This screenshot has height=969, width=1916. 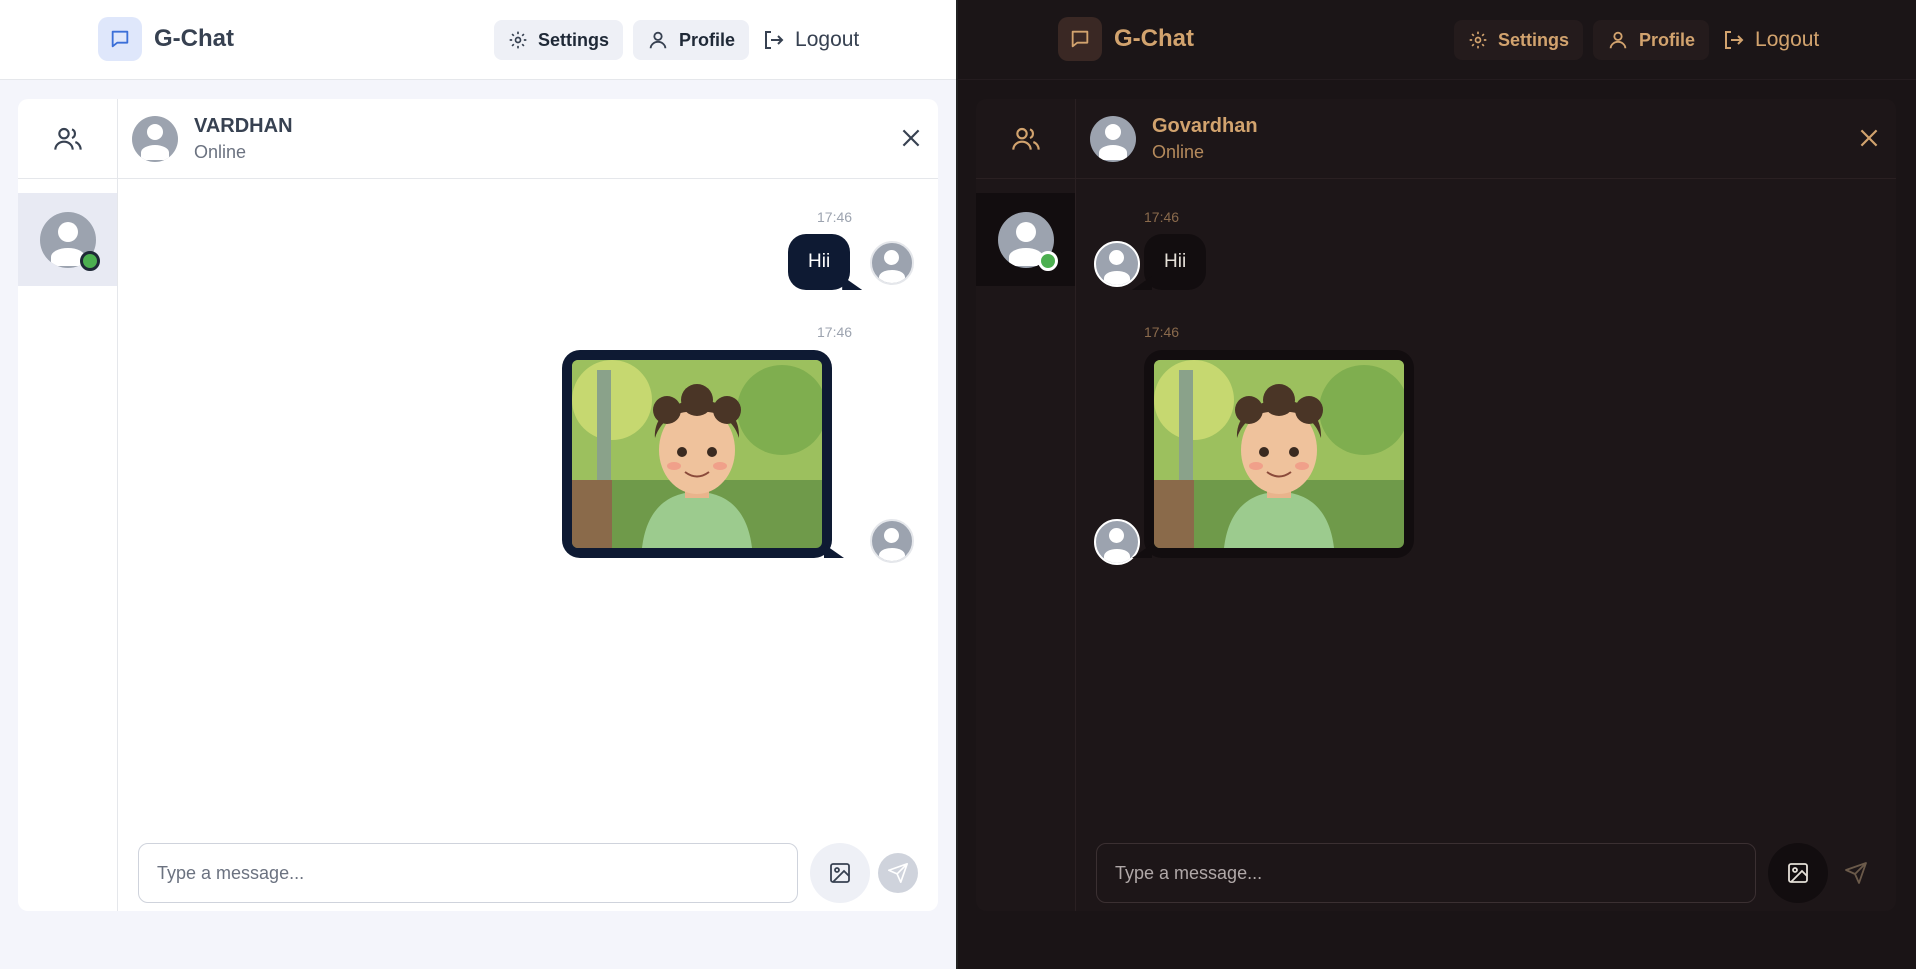 I want to click on contact-name: Govardhan, so click(x=1205, y=125).